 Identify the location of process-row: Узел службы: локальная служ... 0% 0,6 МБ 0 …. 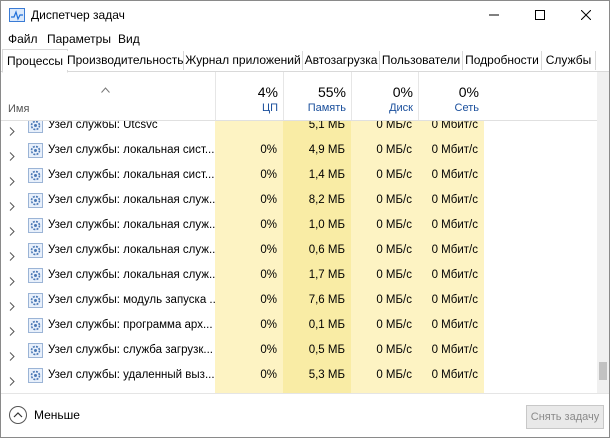
(299, 250).